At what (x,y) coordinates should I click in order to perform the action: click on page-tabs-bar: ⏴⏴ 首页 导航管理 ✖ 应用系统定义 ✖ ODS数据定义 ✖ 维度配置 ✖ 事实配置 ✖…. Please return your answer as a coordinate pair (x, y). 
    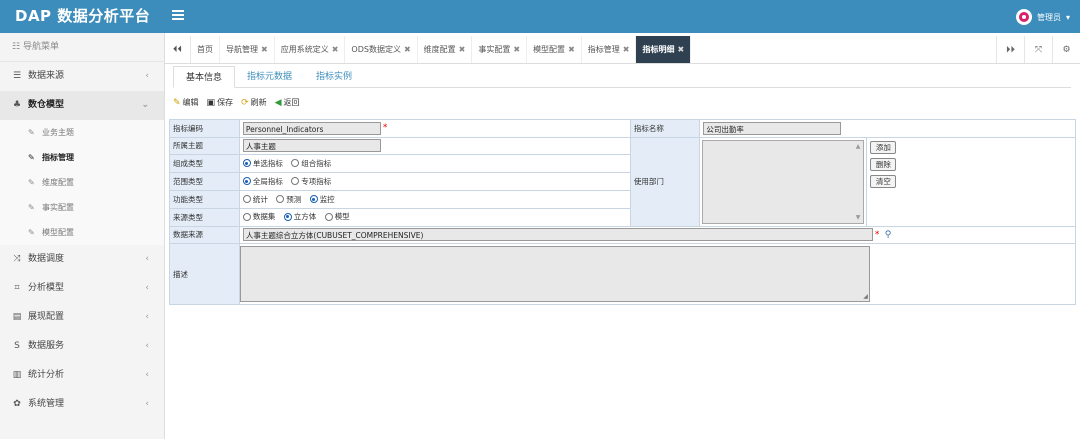
    Looking at the image, I should click on (622, 50).